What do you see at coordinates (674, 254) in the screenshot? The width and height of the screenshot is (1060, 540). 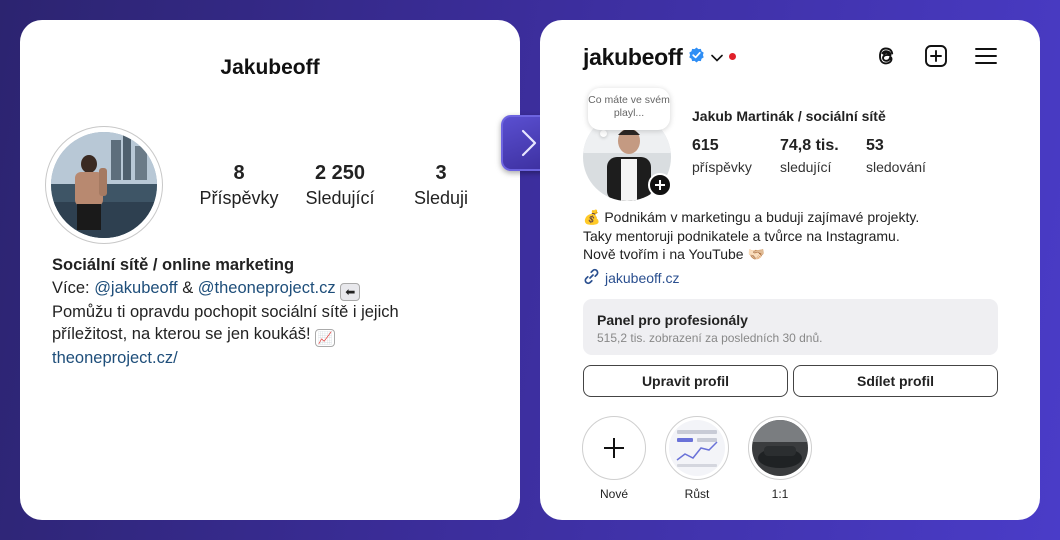 I see `bio-line3: Nově tvořím i na YouTube 🫱🏻‍🫲🏼` at bounding box center [674, 254].